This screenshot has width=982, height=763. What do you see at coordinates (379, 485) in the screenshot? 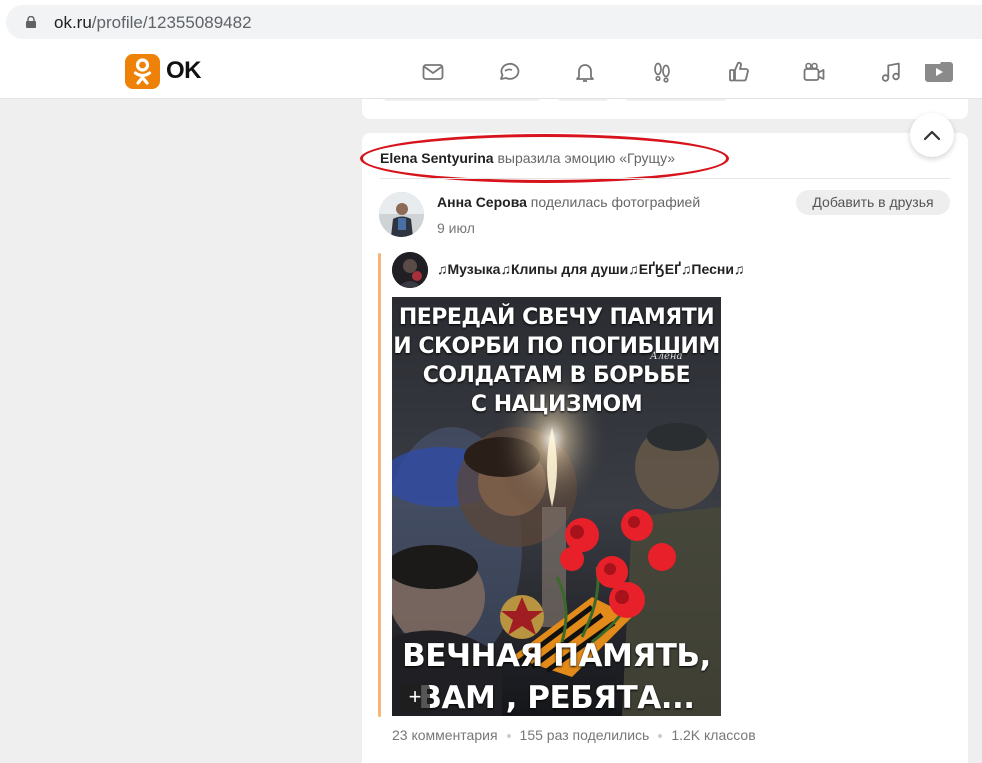
I see `repost-indicator-bar` at bounding box center [379, 485].